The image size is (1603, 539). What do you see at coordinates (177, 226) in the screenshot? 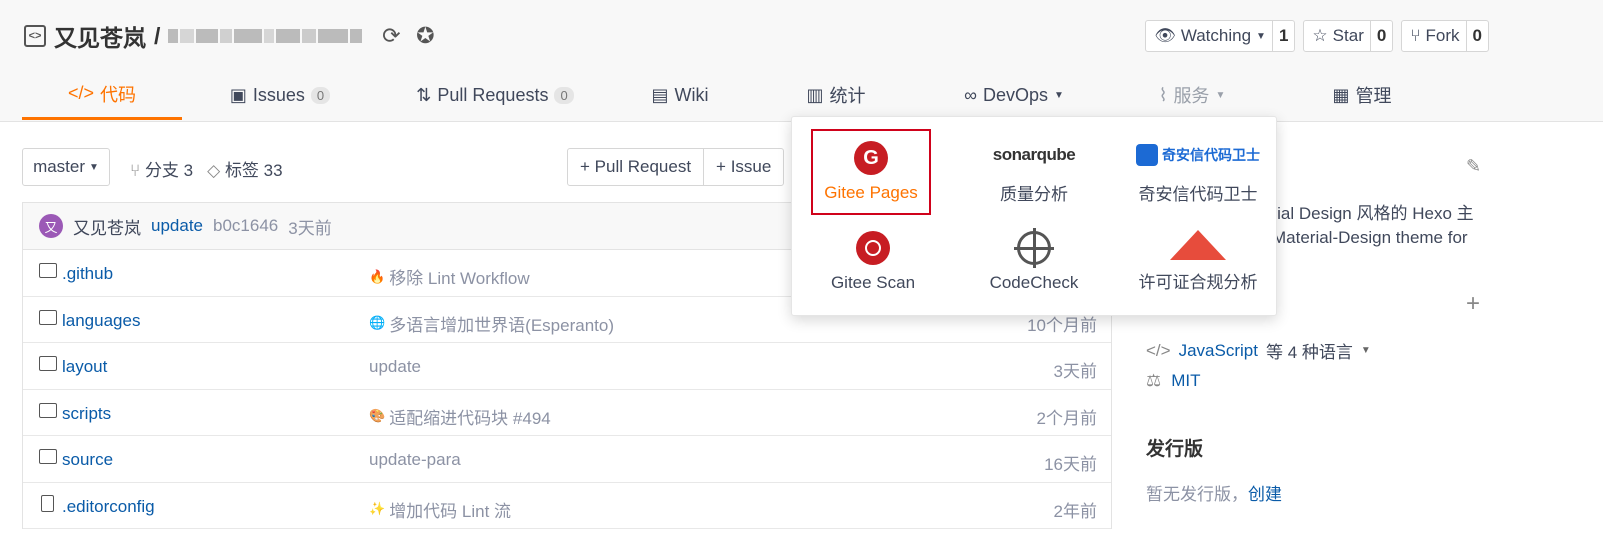
I see `commit-message: update` at bounding box center [177, 226].